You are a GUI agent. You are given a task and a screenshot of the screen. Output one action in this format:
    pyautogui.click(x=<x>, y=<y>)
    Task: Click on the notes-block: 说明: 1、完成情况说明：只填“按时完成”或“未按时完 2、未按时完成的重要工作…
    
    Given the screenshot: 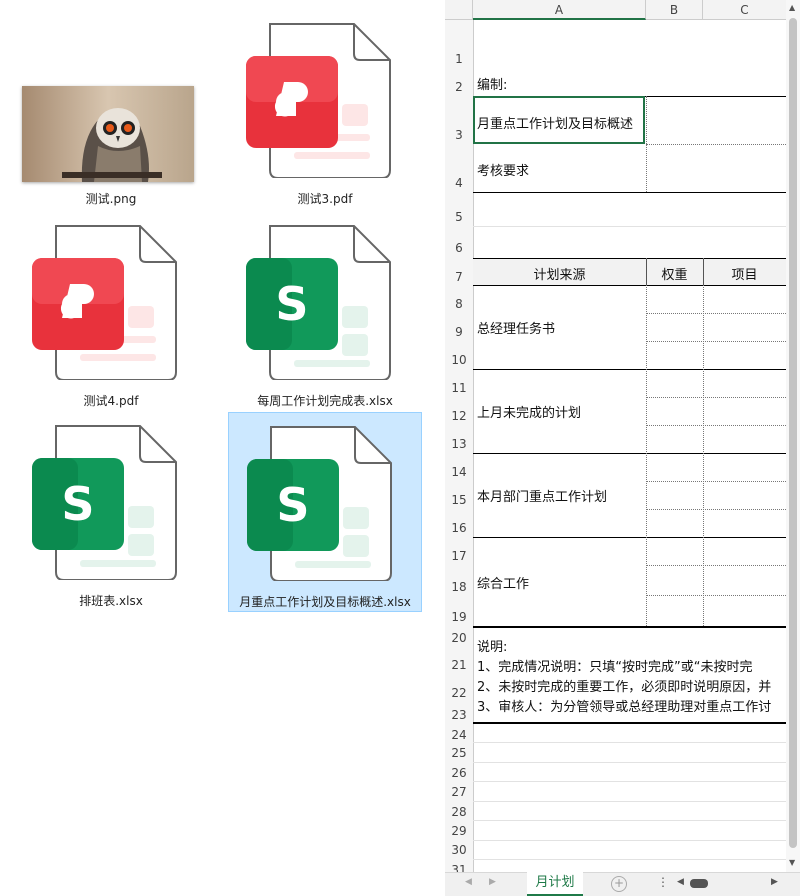 What is the action you would take?
    pyautogui.click(x=629, y=676)
    